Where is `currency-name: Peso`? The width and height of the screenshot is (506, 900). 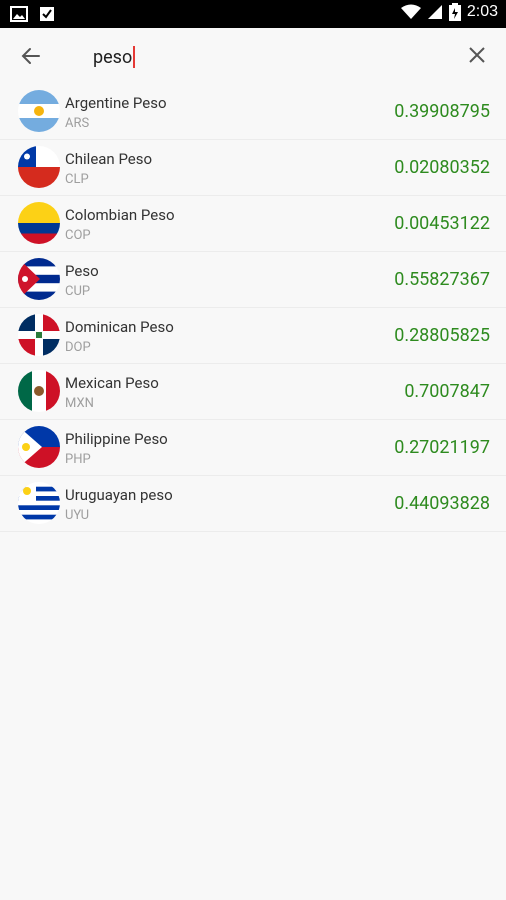
currency-name: Peso is located at coordinates (82, 271).